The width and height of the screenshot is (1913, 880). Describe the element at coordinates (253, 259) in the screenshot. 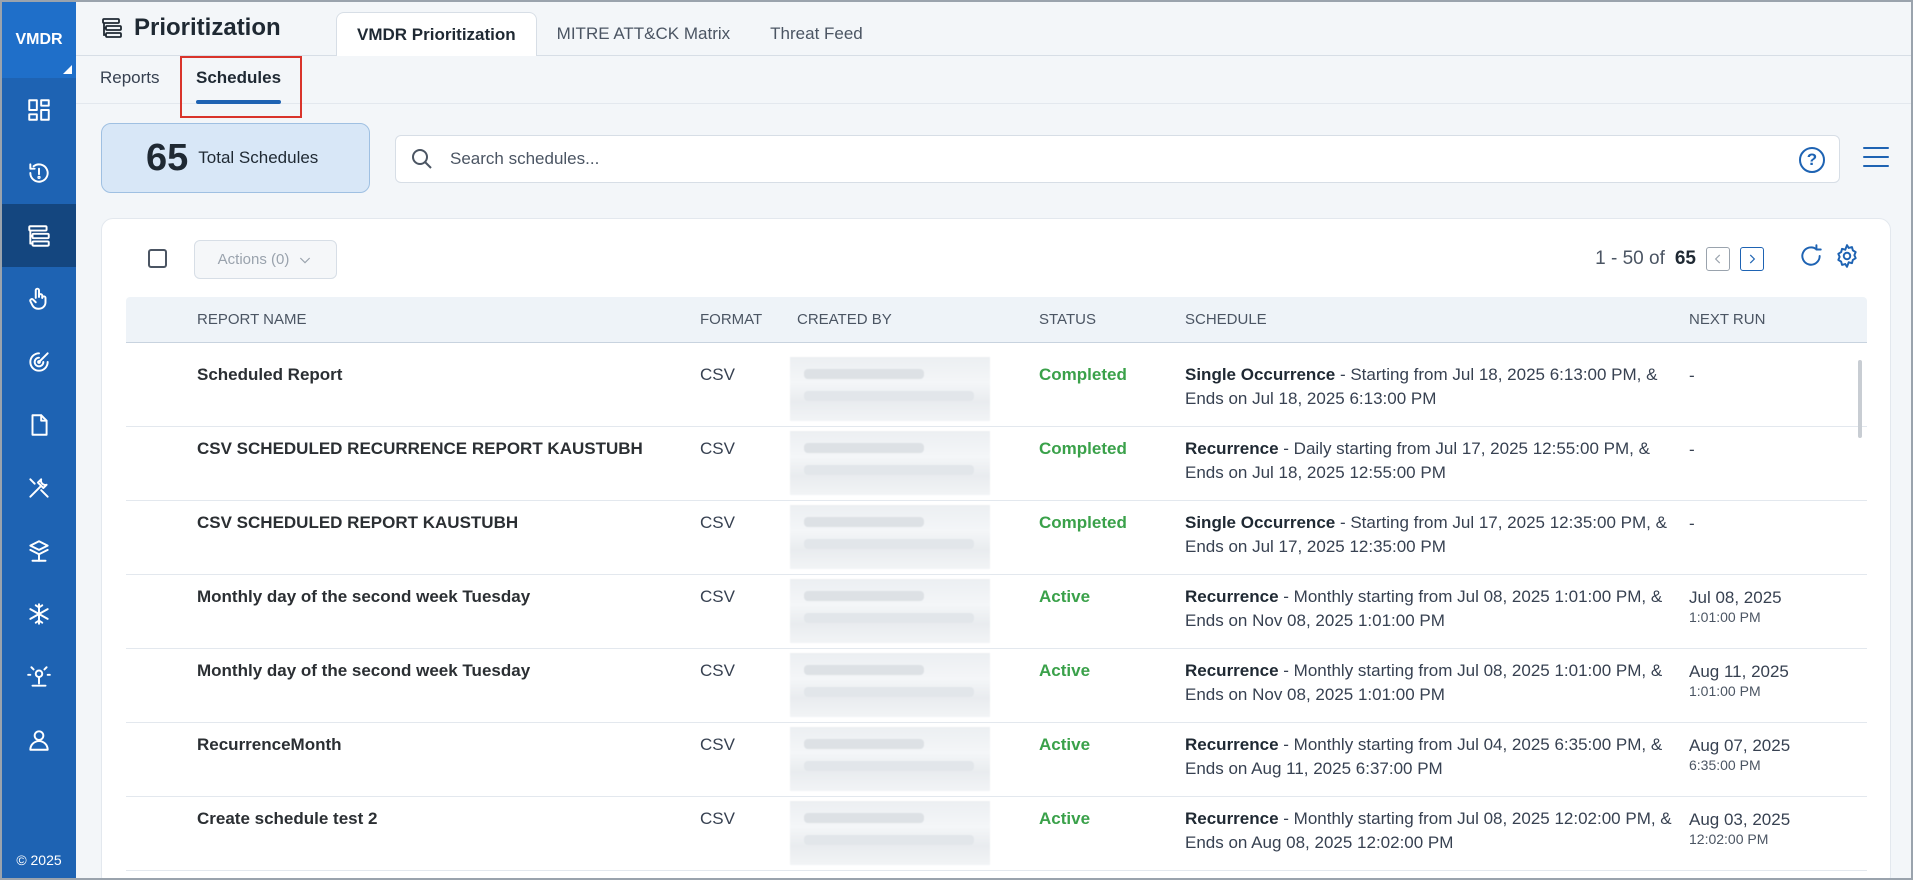

I see `actions-label: Actions (0)` at that location.